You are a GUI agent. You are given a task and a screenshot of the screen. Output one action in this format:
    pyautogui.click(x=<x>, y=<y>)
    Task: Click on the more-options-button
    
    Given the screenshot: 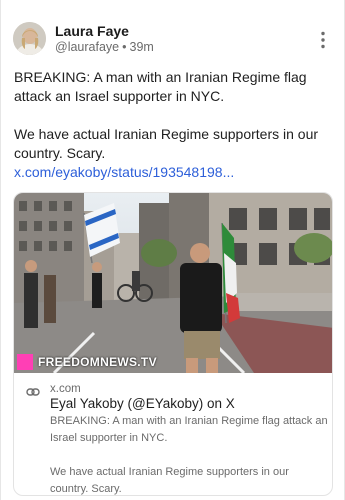 What is the action you would take?
    pyautogui.click(x=323, y=40)
    